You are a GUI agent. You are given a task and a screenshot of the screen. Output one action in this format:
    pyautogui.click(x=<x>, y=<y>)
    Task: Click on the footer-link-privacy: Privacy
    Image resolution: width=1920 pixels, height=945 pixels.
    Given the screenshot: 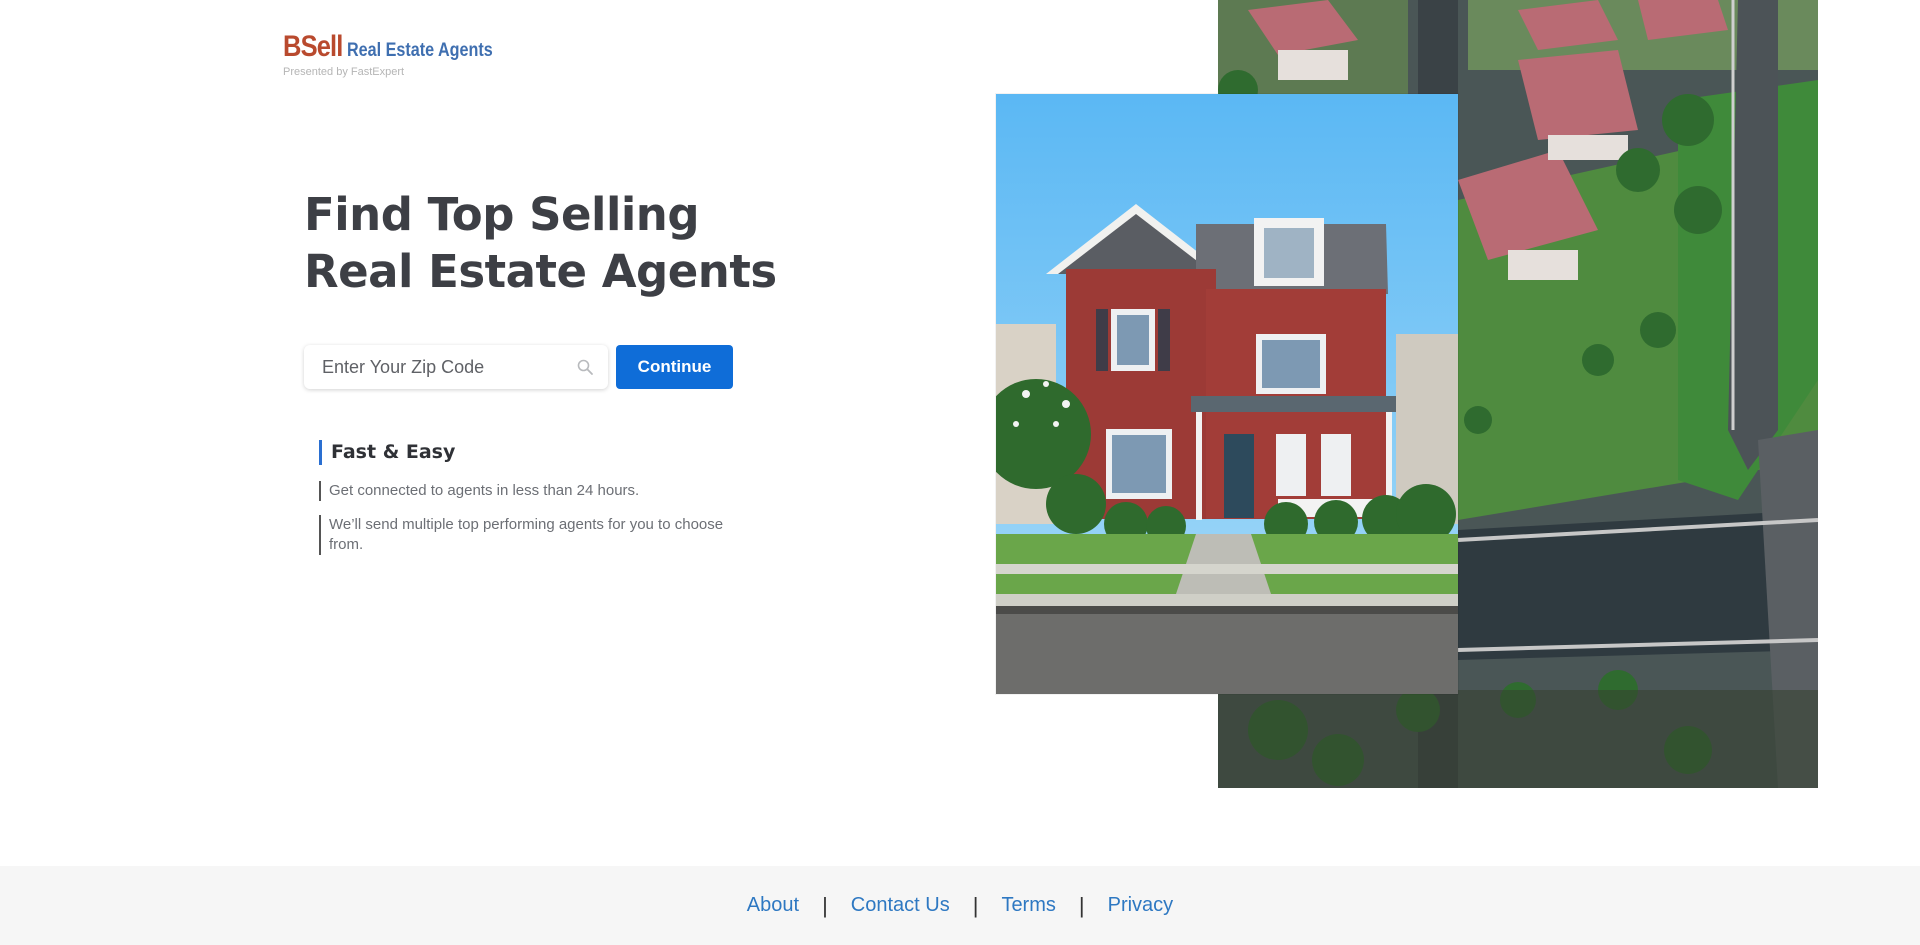 What is the action you would take?
    pyautogui.click(x=1141, y=905)
    